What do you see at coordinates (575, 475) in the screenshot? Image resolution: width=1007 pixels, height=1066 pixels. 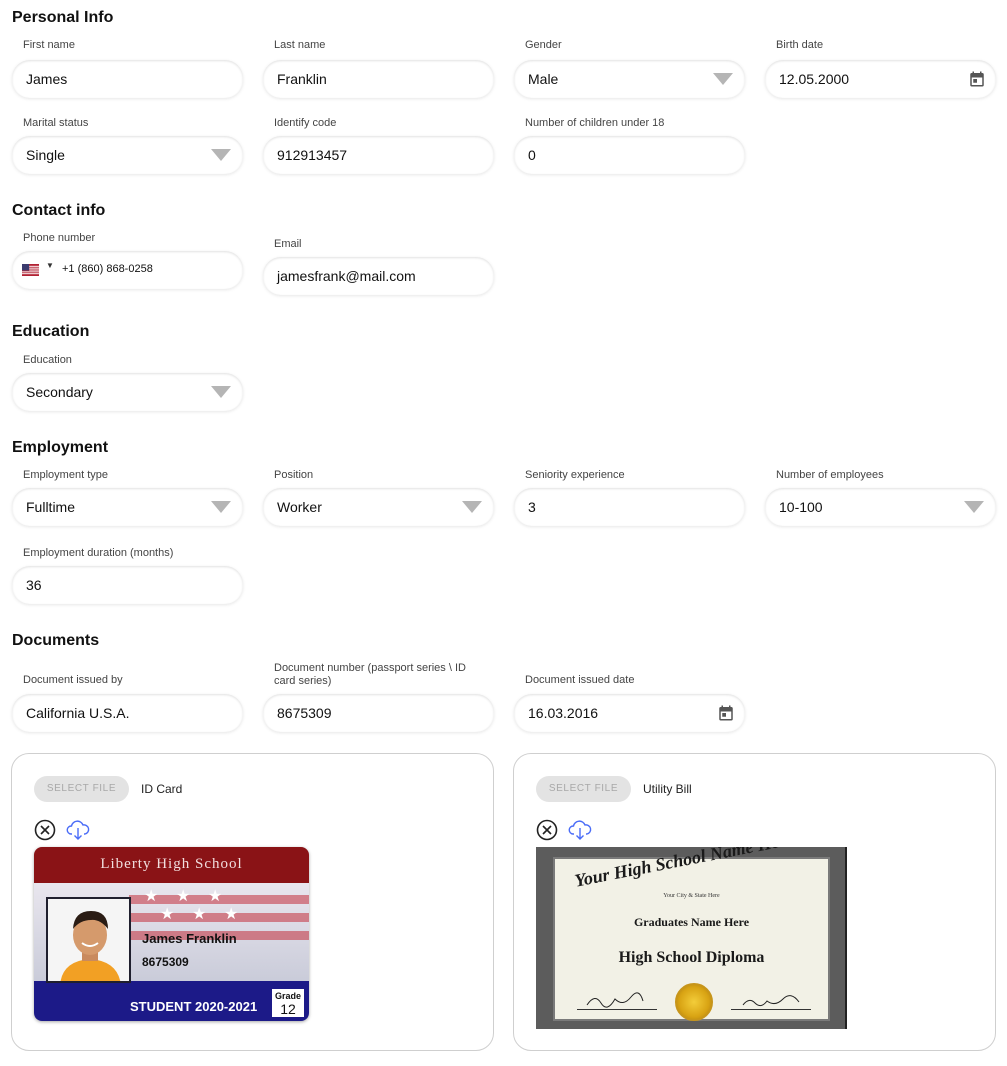 I see `seniority-label: Seniority experience` at bounding box center [575, 475].